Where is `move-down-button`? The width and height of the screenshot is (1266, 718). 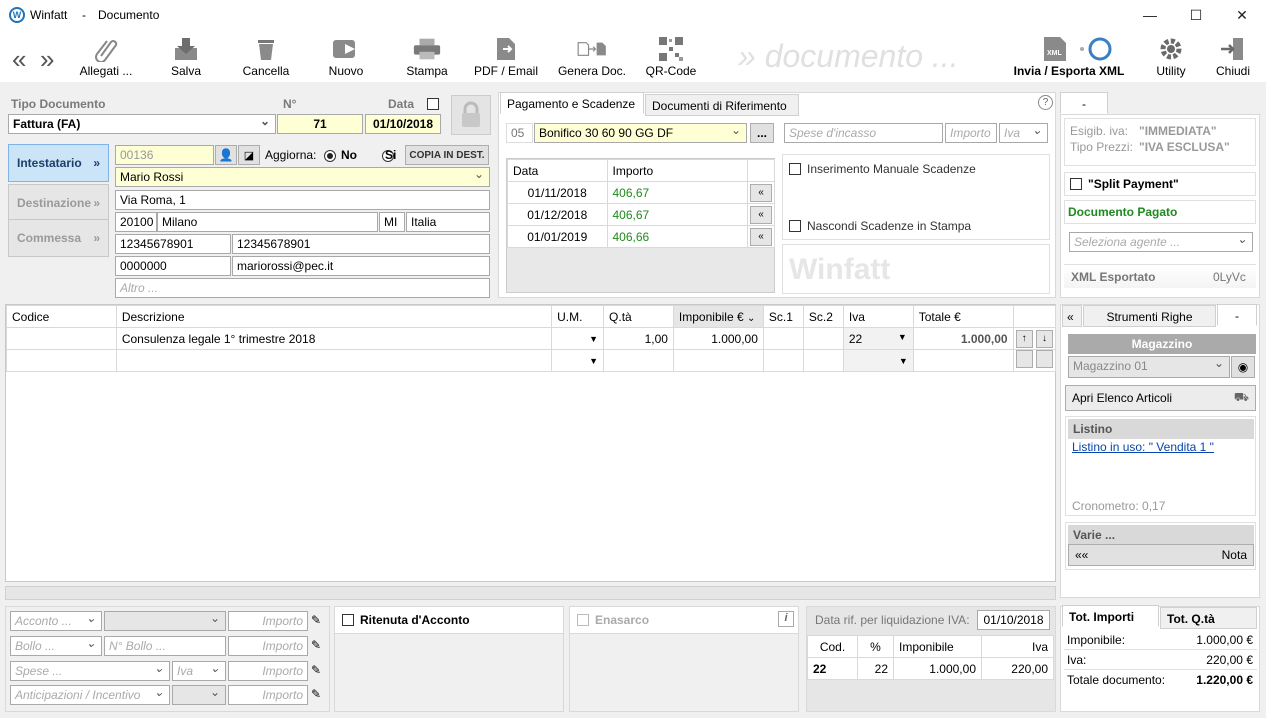 move-down-button is located at coordinates (1044, 359).